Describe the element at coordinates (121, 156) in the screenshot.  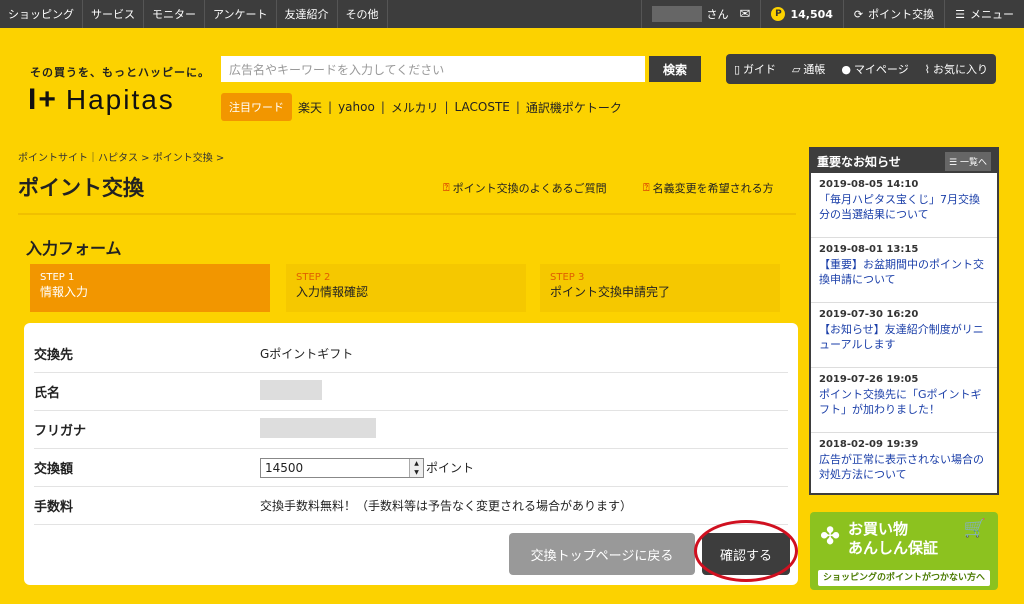
I see `breadcrumb: ポイントサイト｜ハピタス > ポイント交換 >` at that location.